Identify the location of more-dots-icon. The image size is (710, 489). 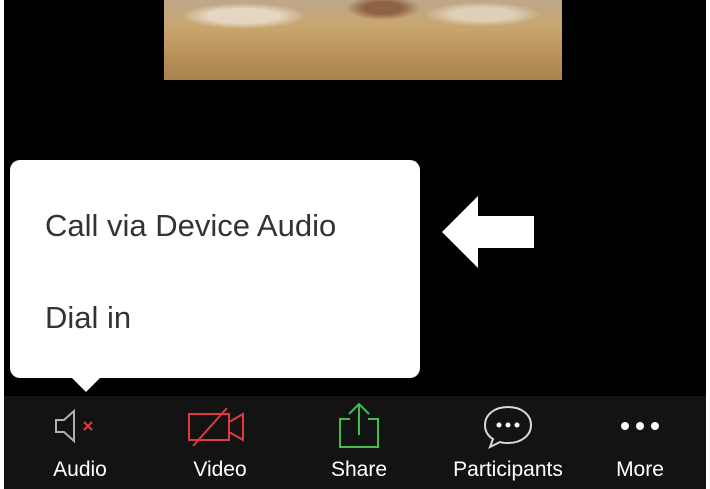
(640, 426).